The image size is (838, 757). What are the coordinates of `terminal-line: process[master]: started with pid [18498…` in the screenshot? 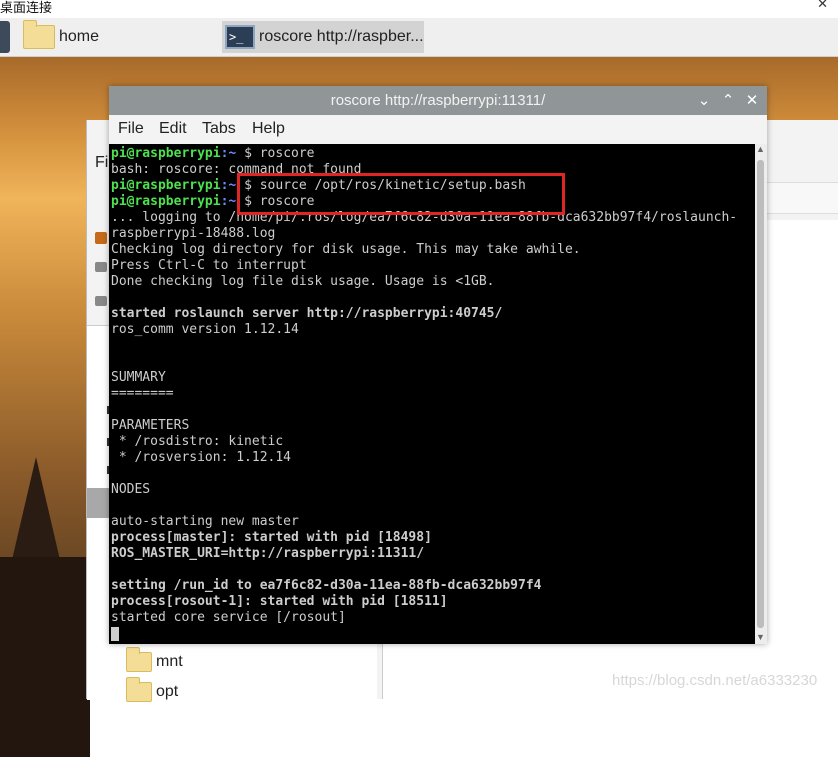 It's located at (271, 537).